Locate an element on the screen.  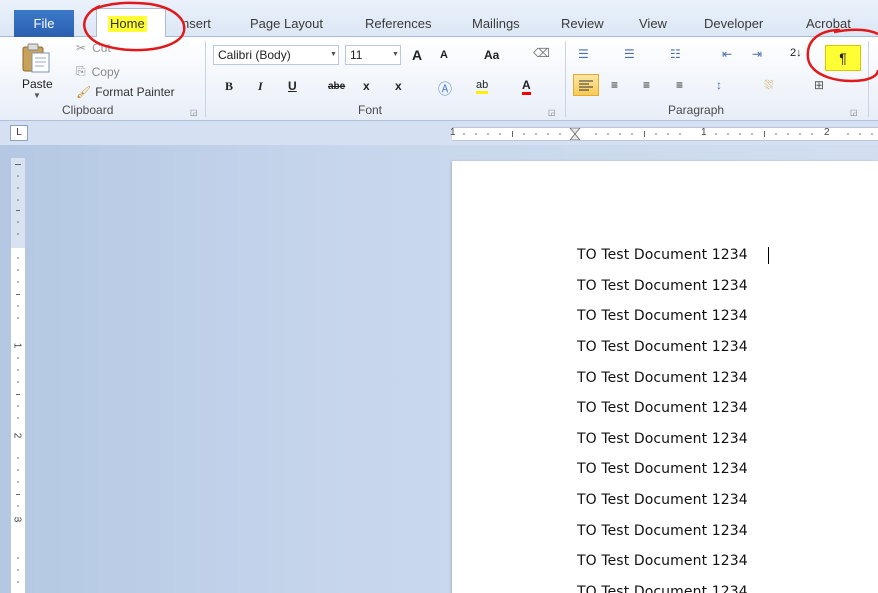
tab-home: Home is located at coordinates (131, 23).